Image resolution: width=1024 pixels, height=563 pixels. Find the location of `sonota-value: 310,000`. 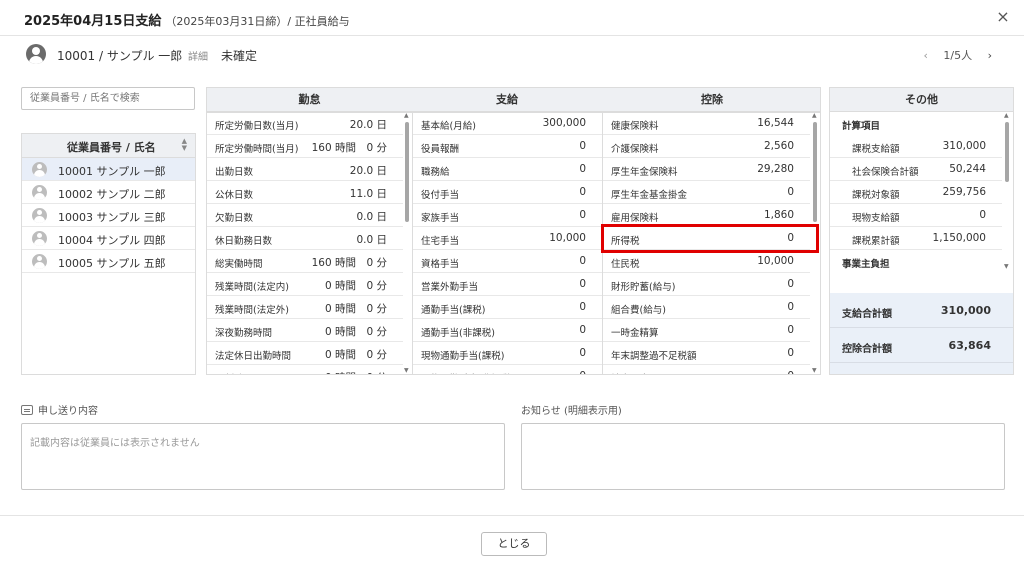

sonota-value: 310,000 is located at coordinates (964, 146).